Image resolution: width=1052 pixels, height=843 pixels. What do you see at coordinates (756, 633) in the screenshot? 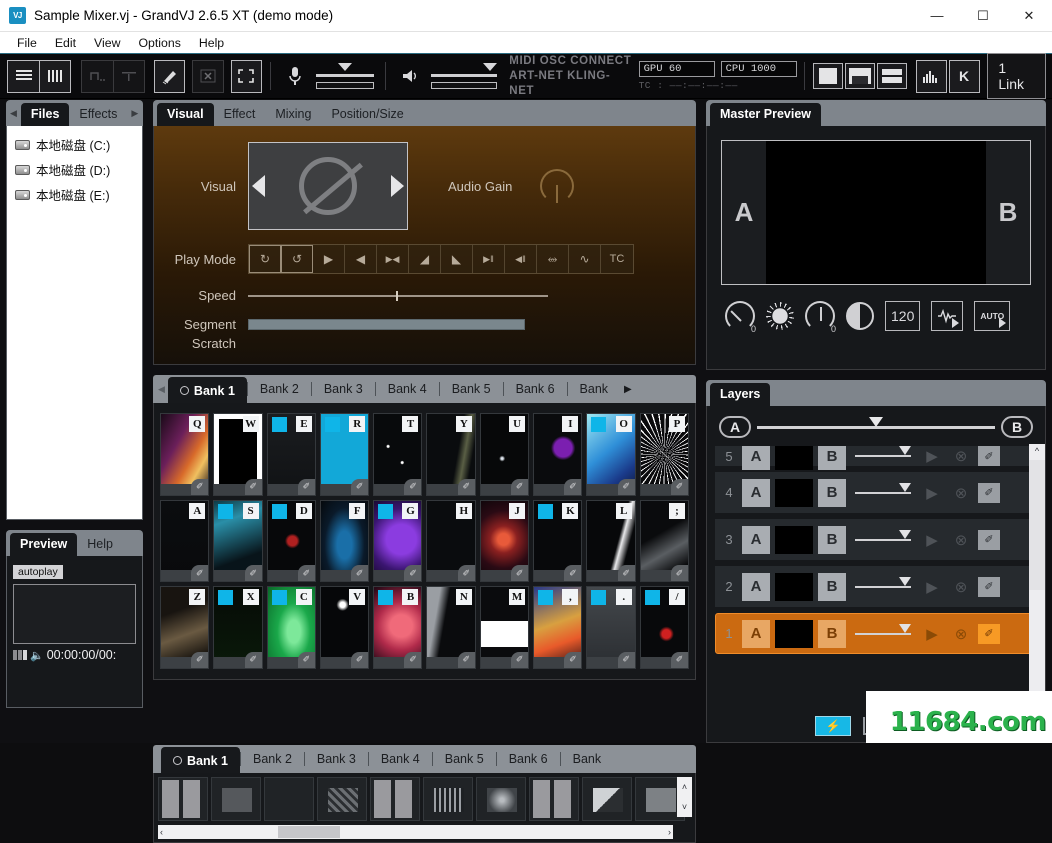
I see `layer-a-button: A` at bounding box center [756, 633].